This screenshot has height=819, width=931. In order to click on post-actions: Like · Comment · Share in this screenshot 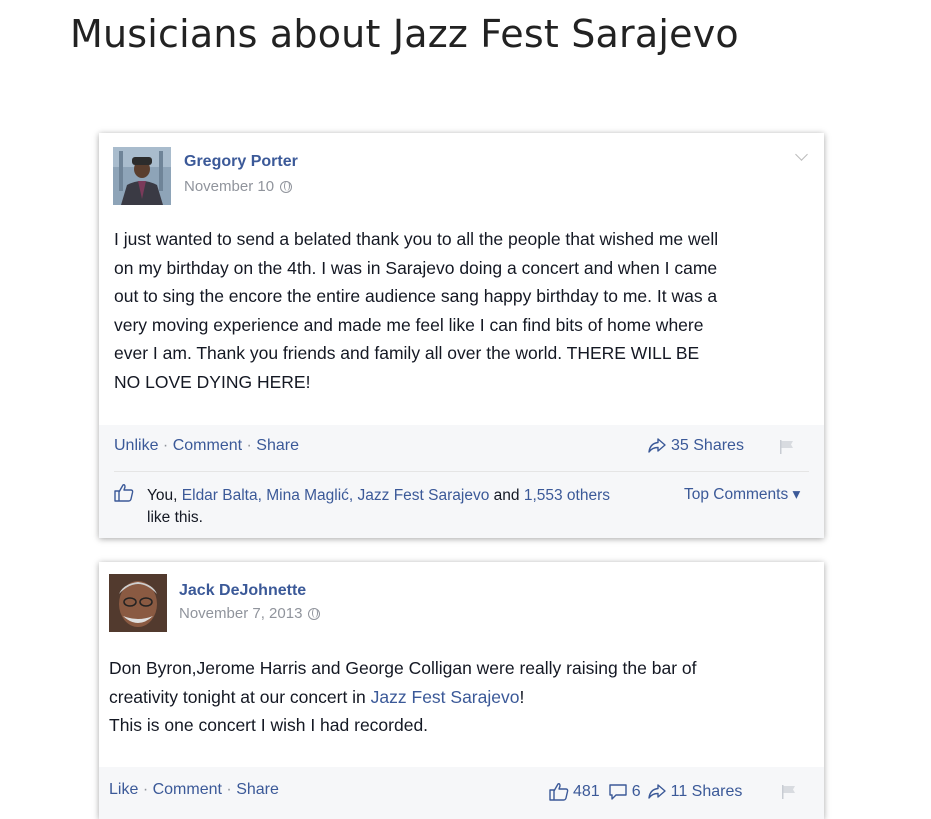, I will do `click(194, 790)`.